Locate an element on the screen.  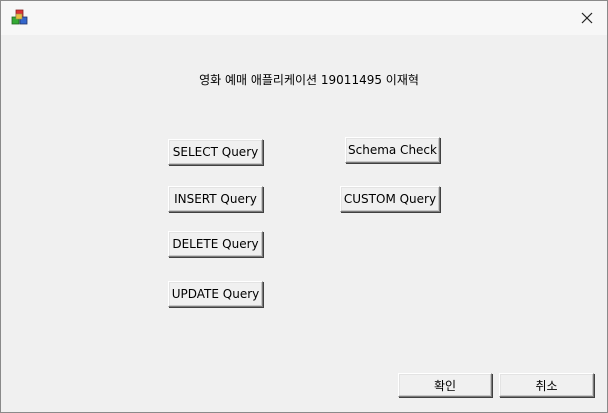
close-button is located at coordinates (587, 18).